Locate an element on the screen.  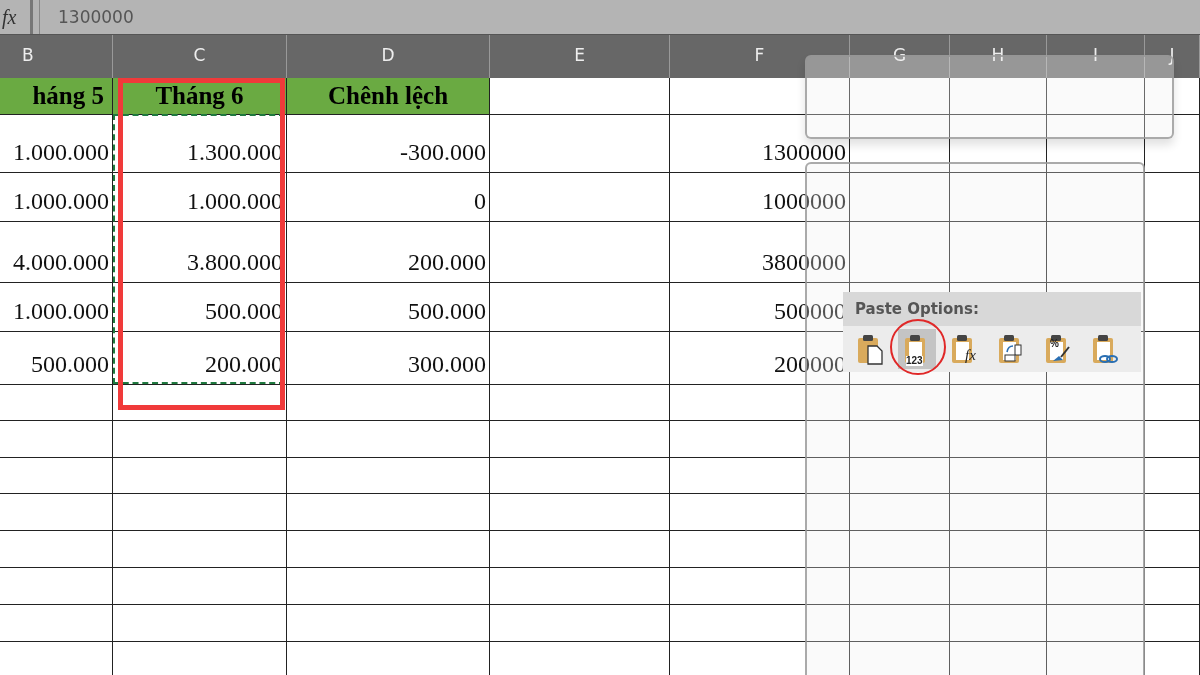
table-cell: 1300000 is located at coordinates (760, 144).